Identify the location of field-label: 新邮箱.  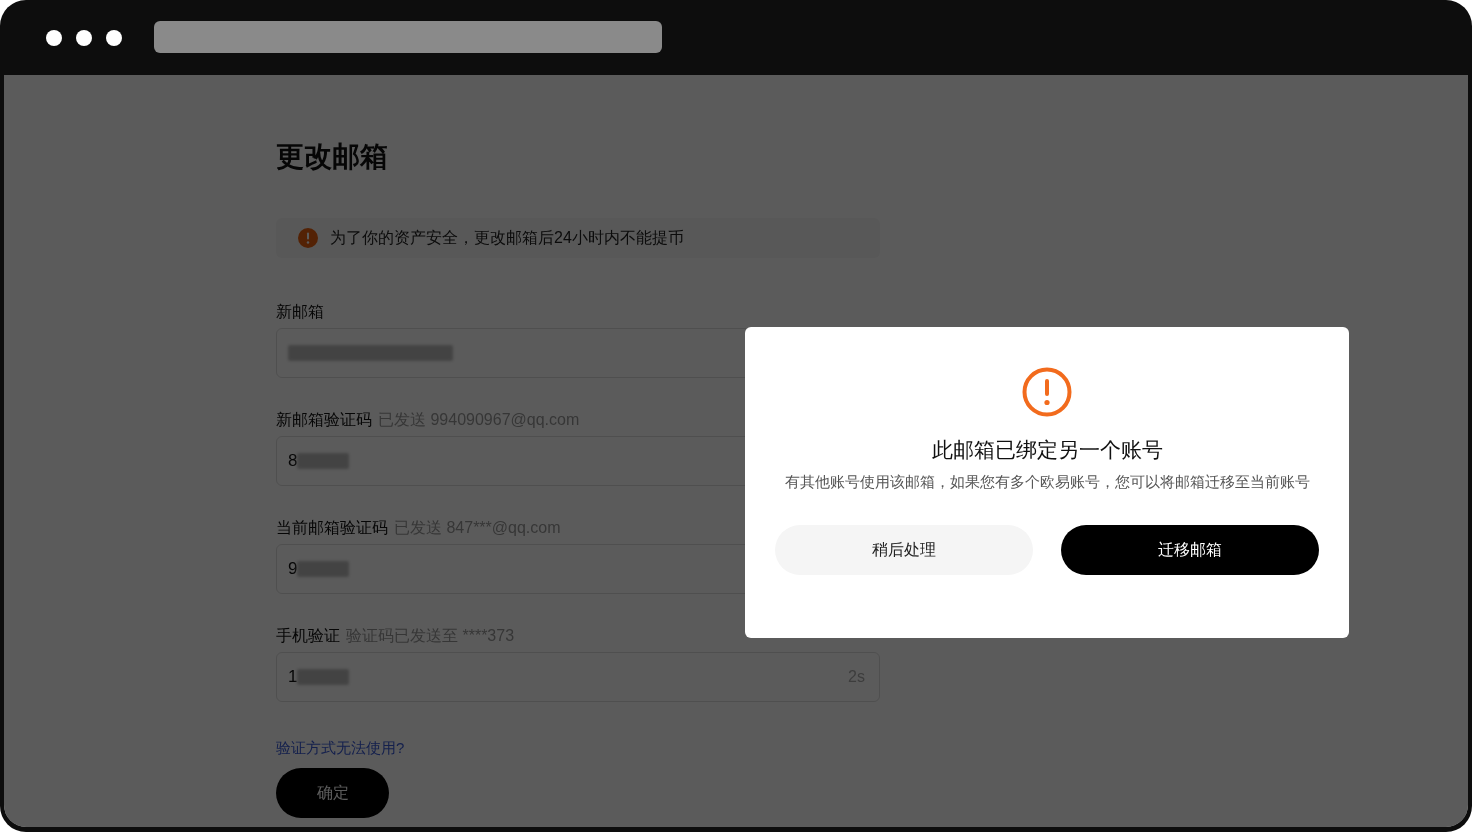
(300, 312).